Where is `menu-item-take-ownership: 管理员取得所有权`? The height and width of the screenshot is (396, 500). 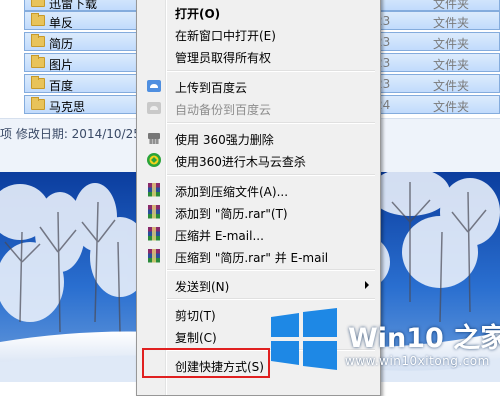 menu-item-take-ownership: 管理员取得所有权 is located at coordinates (258, 56).